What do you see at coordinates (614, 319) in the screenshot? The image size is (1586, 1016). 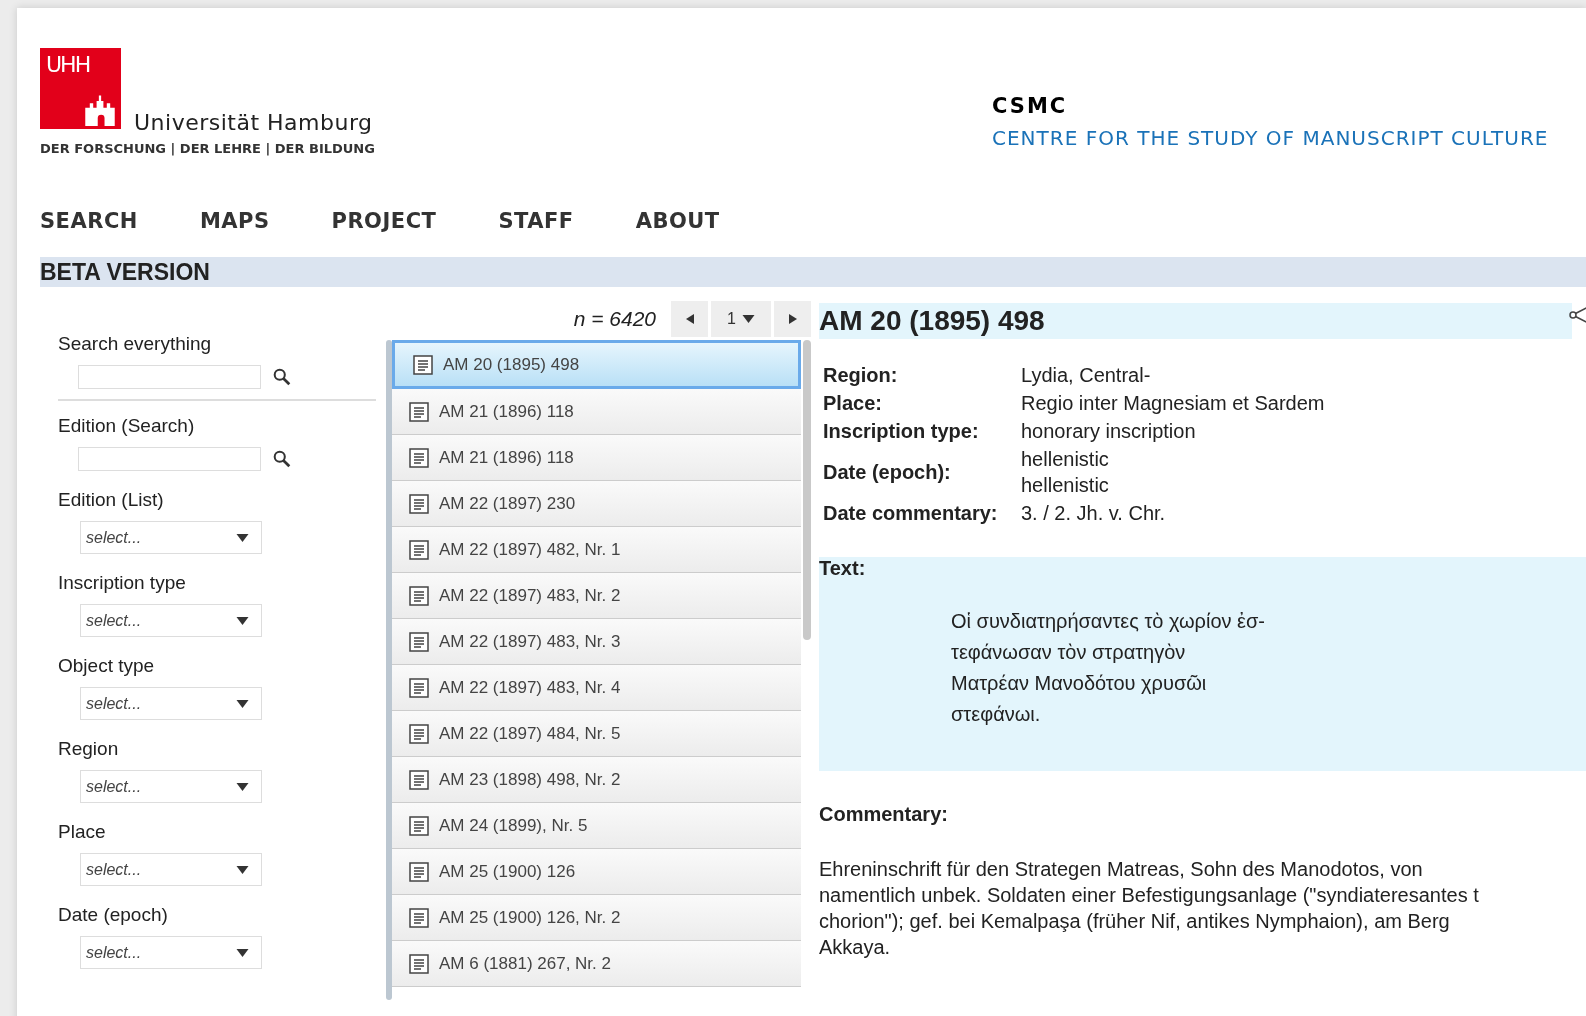 I see `result-count: n = 6420` at bounding box center [614, 319].